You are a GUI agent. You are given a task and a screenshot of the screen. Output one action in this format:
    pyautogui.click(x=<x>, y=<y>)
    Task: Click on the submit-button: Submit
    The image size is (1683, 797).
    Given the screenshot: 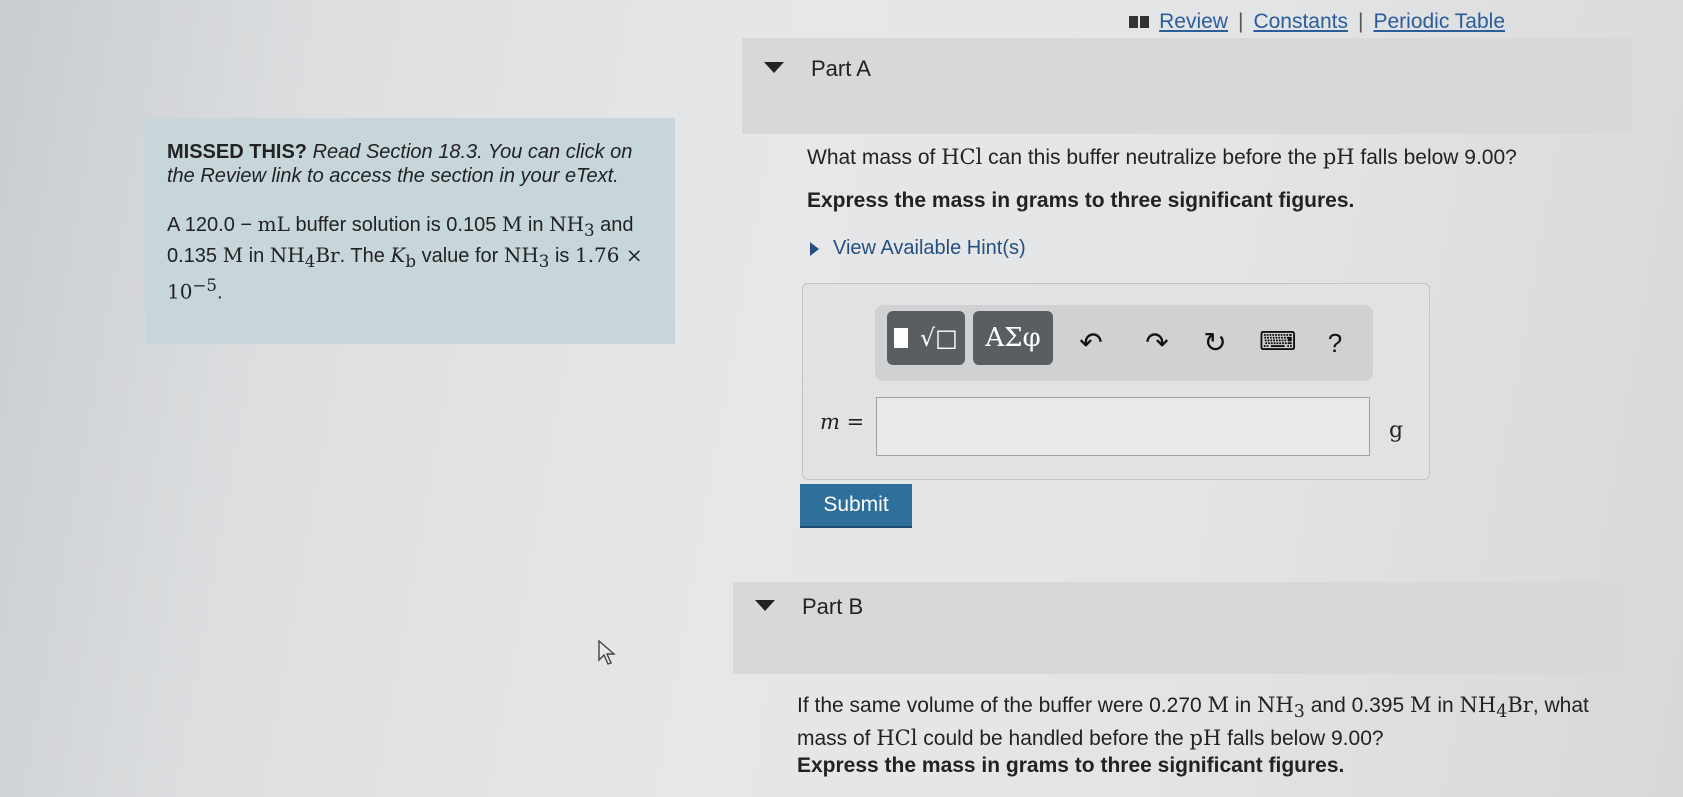 What is the action you would take?
    pyautogui.click(x=856, y=506)
    